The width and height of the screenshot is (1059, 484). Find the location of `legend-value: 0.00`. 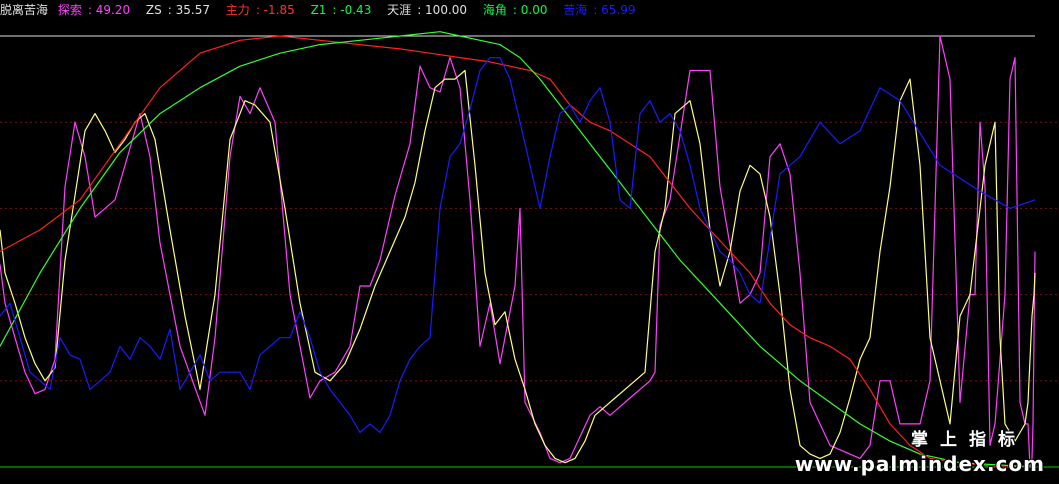

legend-value: 0.00 is located at coordinates (534, 10).